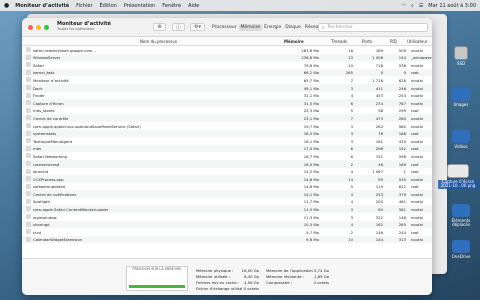 The width and height of the screenshot is (480, 300). What do you see at coordinates (42, 6) in the screenshot?
I see `menu-app-name: Moniteur d’activité` at bounding box center [42, 6].